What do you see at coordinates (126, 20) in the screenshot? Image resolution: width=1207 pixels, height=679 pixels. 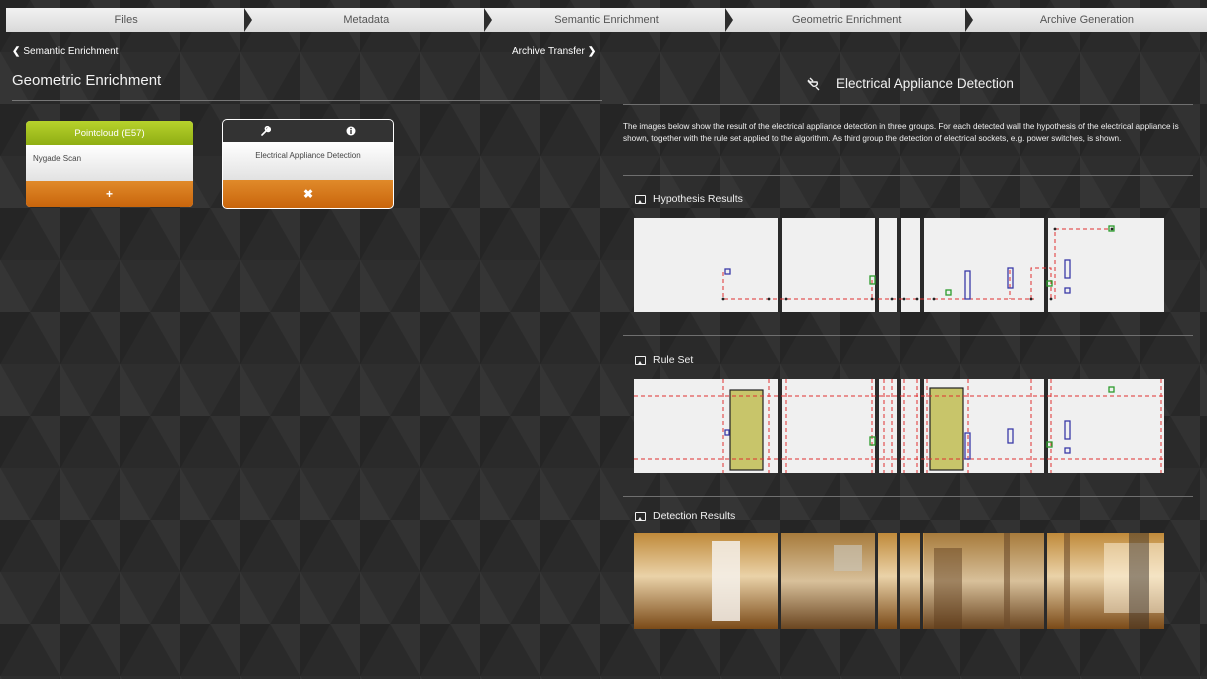 I see `step-label: Files` at bounding box center [126, 20].